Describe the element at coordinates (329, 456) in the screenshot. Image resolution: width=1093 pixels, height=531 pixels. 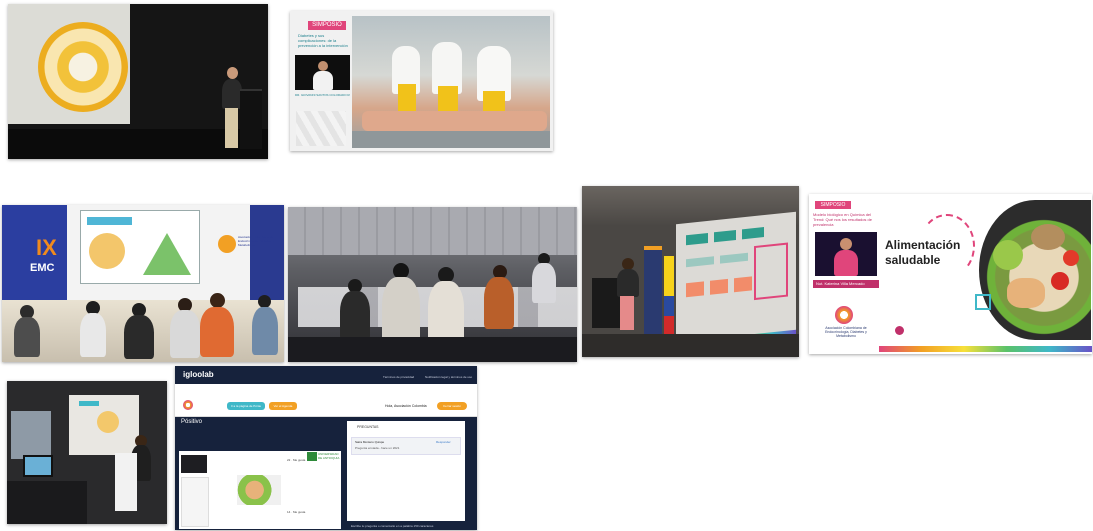
I see `university-name: UNIVERSIDAD DE ANTIOQUIA` at that location.